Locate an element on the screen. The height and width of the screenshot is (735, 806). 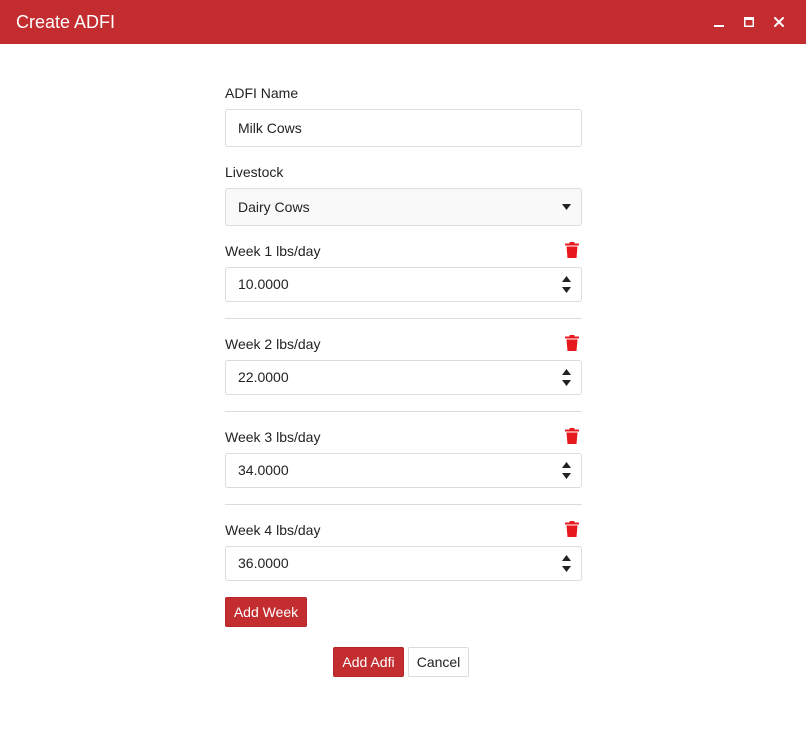
week-label: Week 2 lbs/day is located at coordinates (273, 344).